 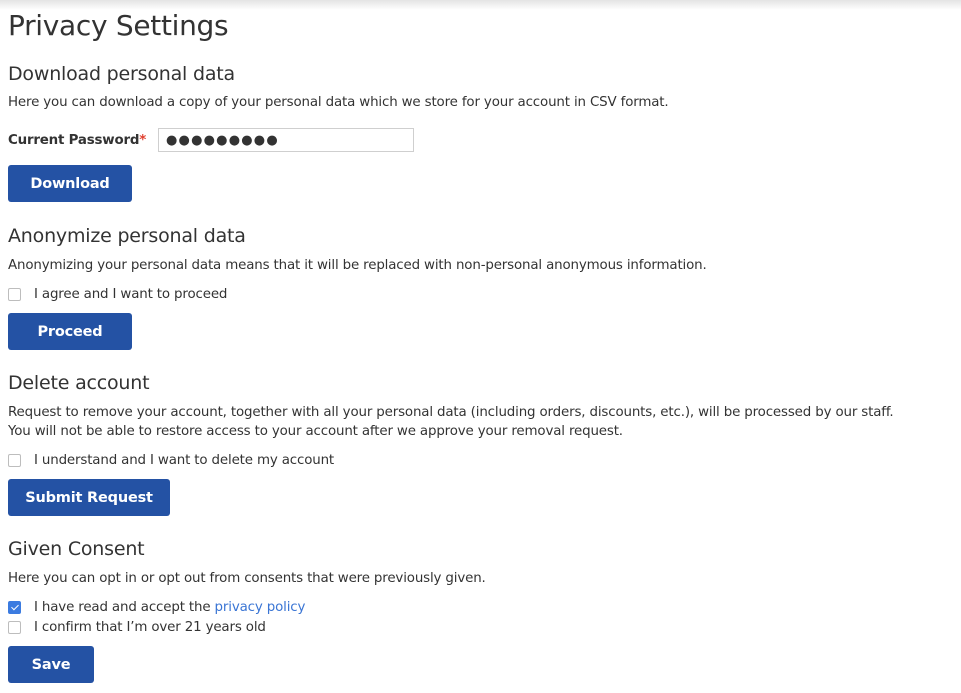 What do you see at coordinates (79, 383) in the screenshot?
I see `delete-account-heading: Delete account` at bounding box center [79, 383].